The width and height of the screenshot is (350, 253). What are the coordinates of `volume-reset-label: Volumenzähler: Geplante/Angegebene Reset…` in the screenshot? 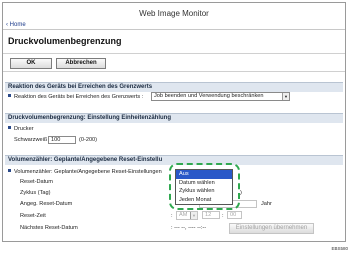 It's located at (88, 172).